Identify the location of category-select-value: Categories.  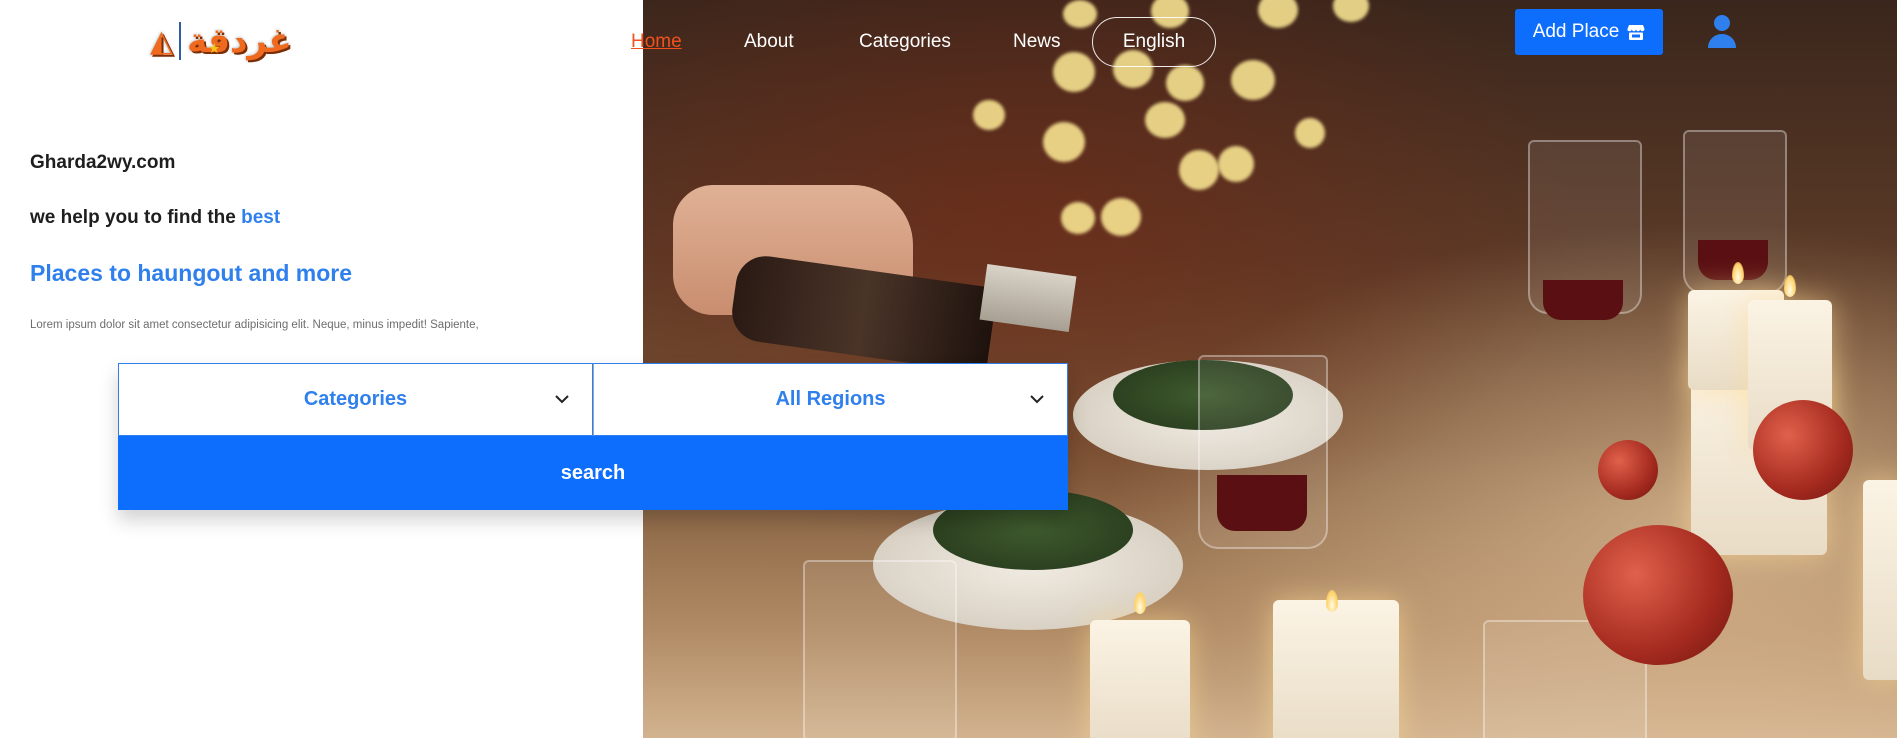
(355, 399).